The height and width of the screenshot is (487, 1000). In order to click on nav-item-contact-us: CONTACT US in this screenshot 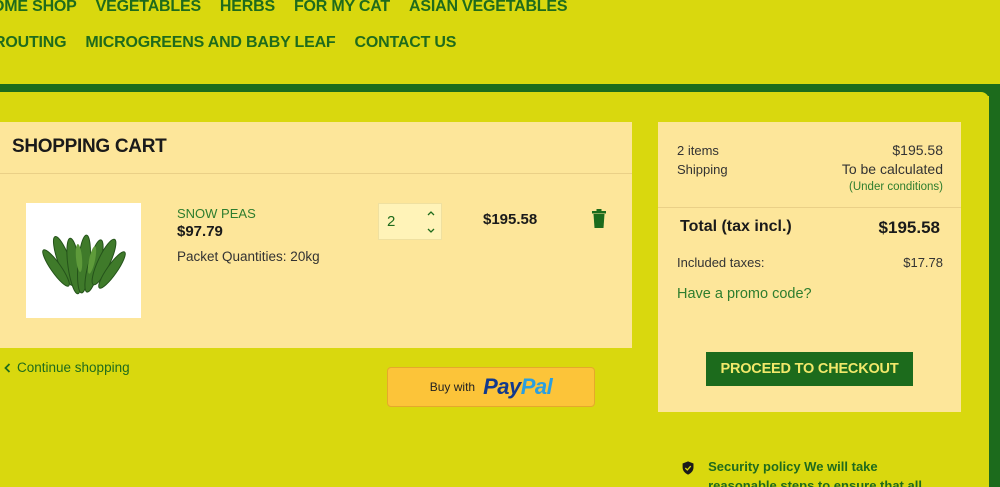, I will do `click(406, 43)`.